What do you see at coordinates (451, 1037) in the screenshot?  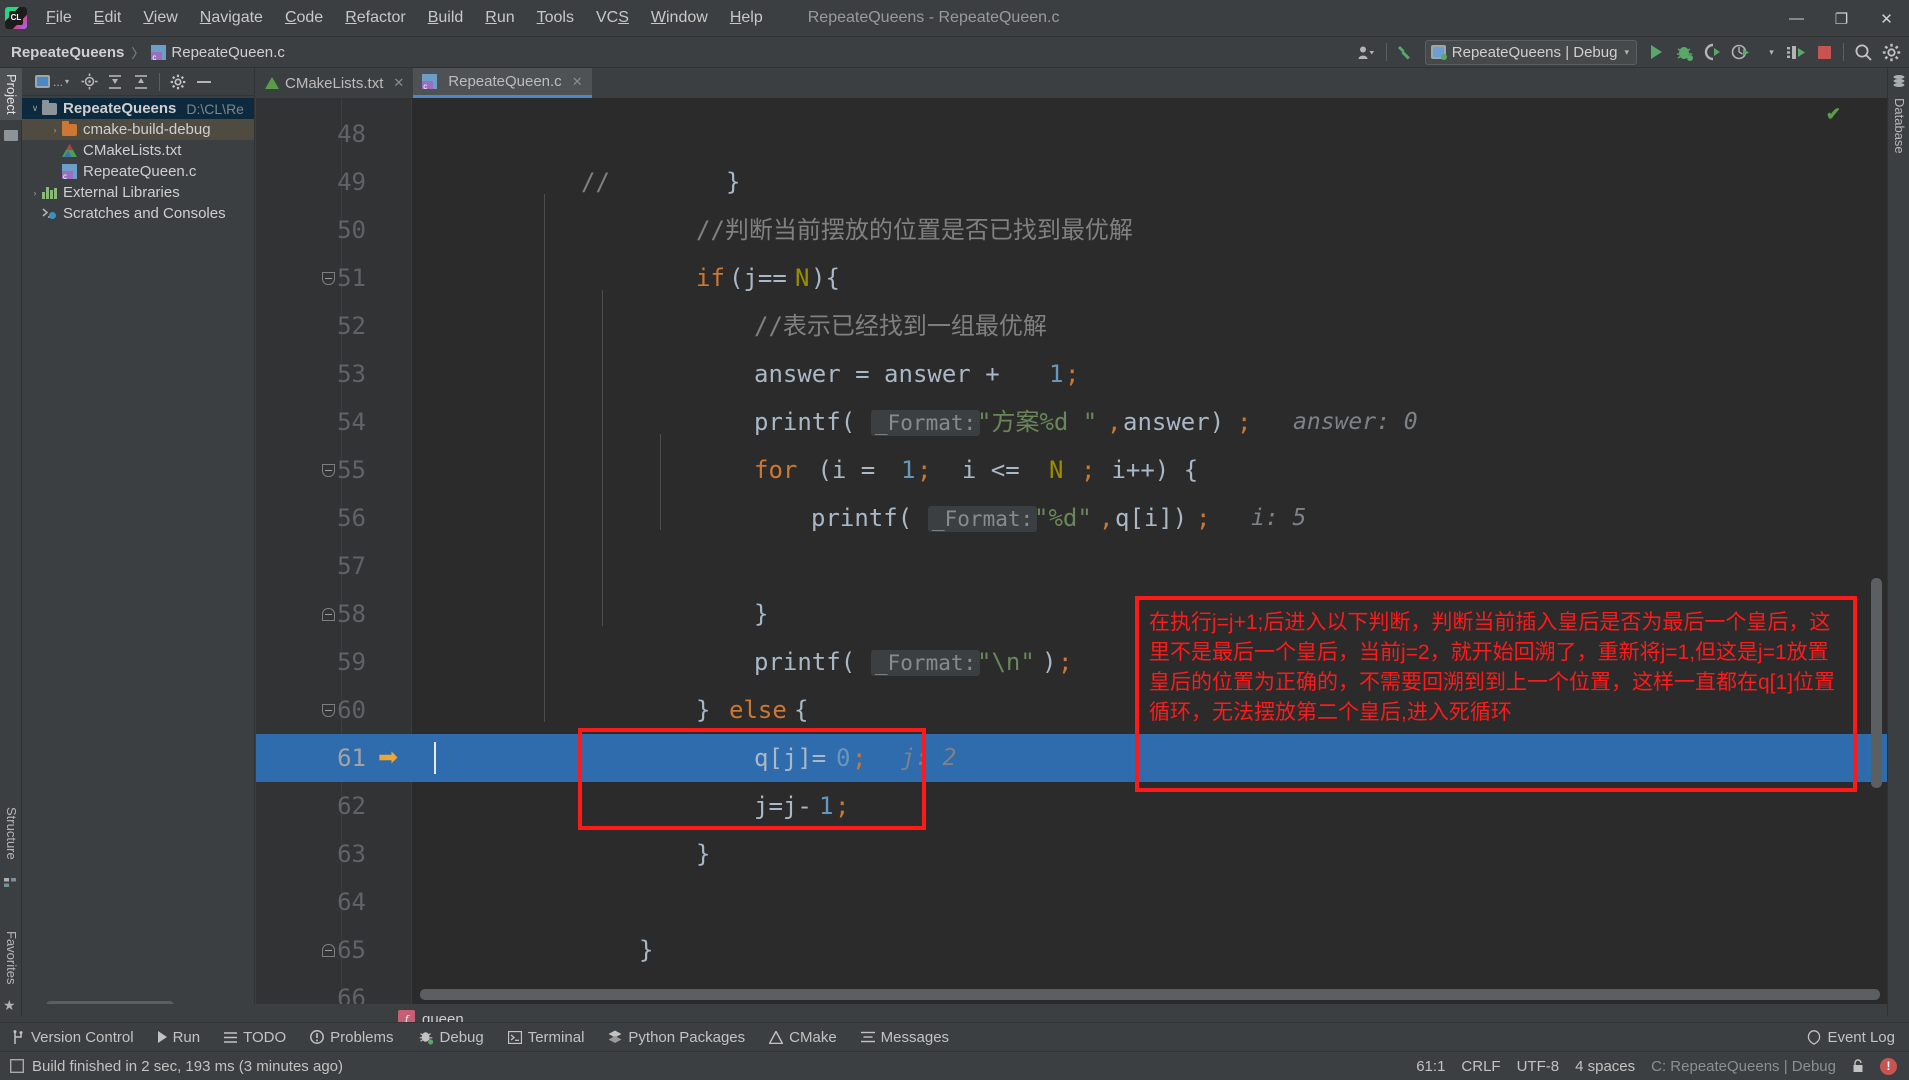 I see `tool-window-debug: Debug` at bounding box center [451, 1037].